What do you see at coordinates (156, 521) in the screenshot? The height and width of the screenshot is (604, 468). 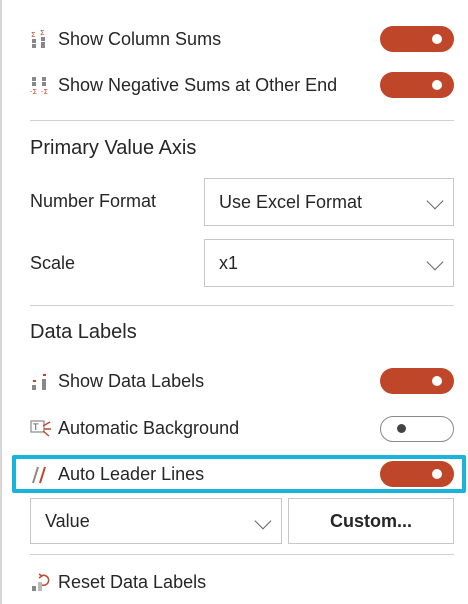 I see `label-content-select: Value` at bounding box center [156, 521].